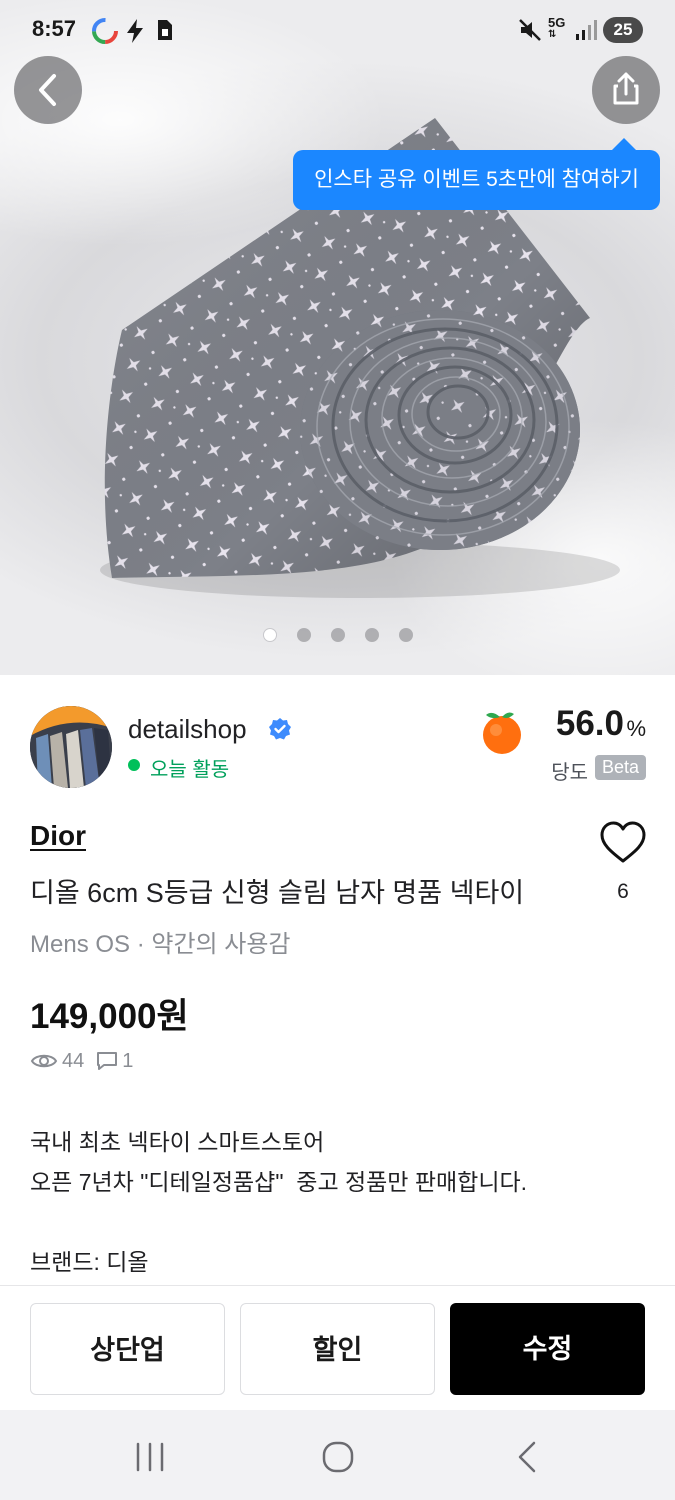  I want to click on sim-icon, so click(165, 30).